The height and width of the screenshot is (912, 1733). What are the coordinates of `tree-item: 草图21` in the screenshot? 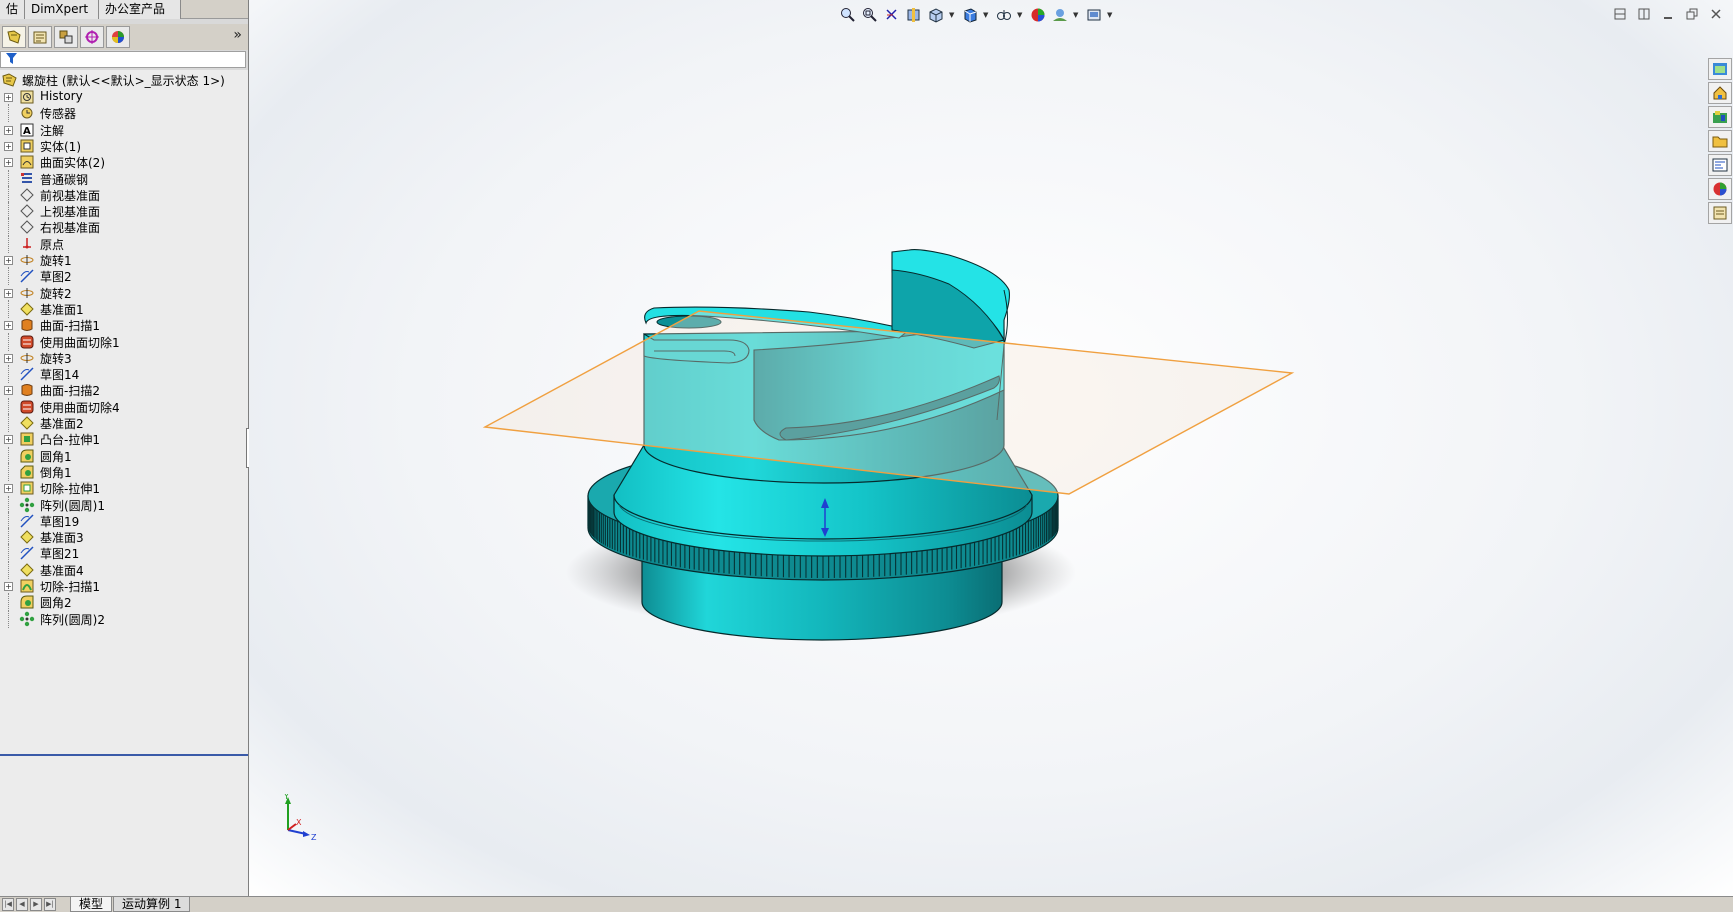 It's located at (124, 553).